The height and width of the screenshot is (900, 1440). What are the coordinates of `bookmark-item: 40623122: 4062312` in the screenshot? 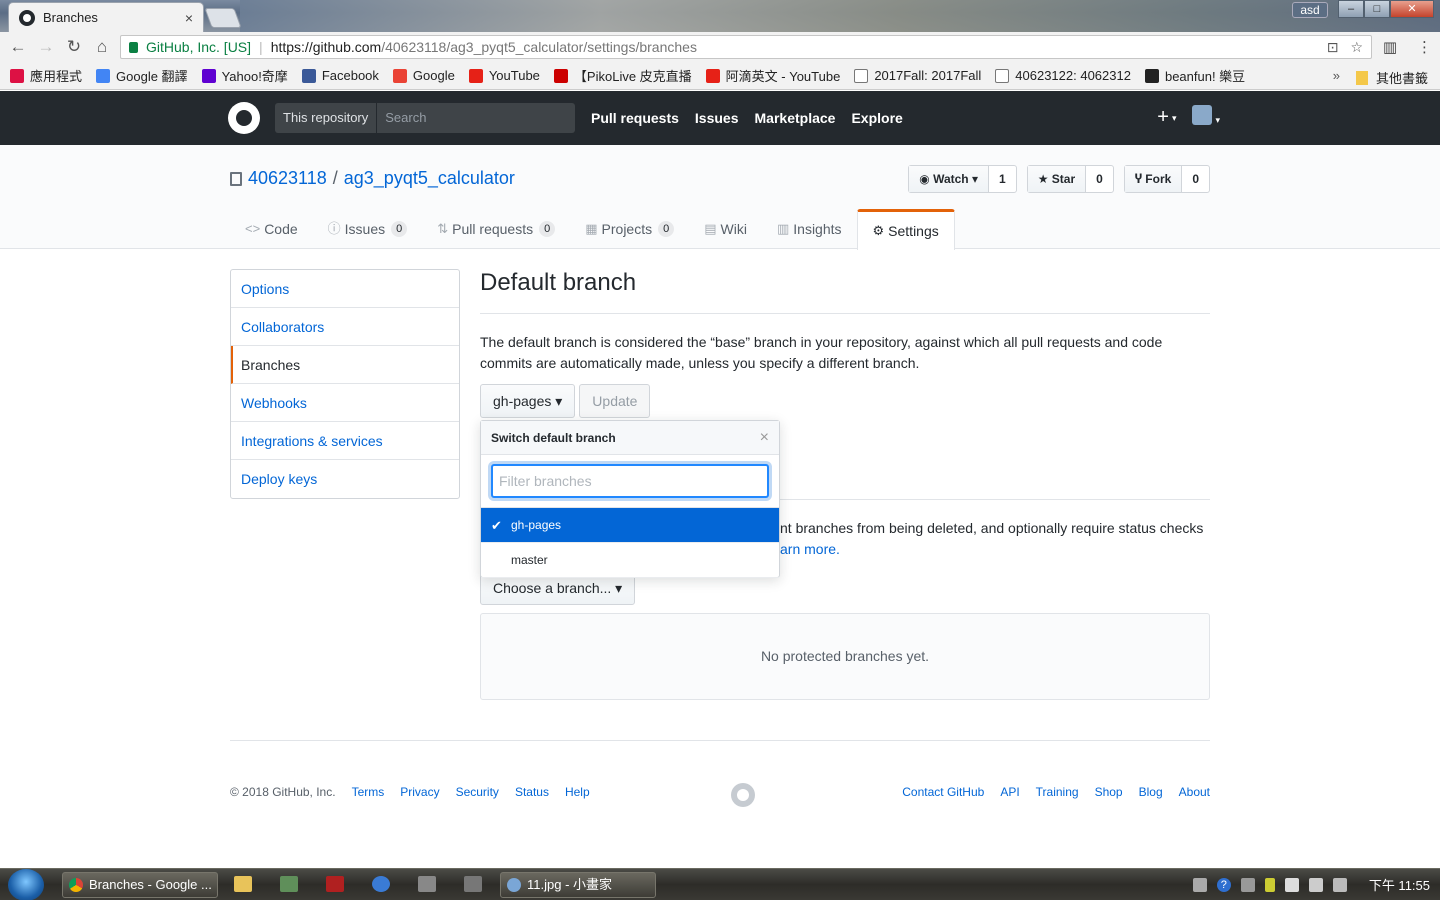 It's located at (1063, 75).